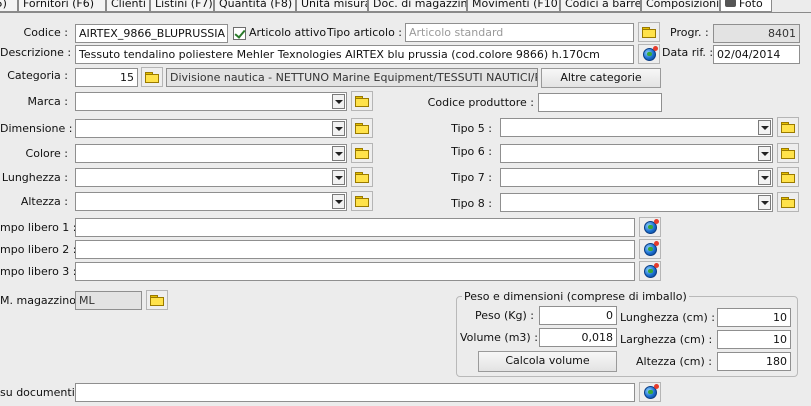 The image size is (811, 406). What do you see at coordinates (364, 32) in the screenshot?
I see `tipo-articolo-label: Tipo articolo :` at bounding box center [364, 32].